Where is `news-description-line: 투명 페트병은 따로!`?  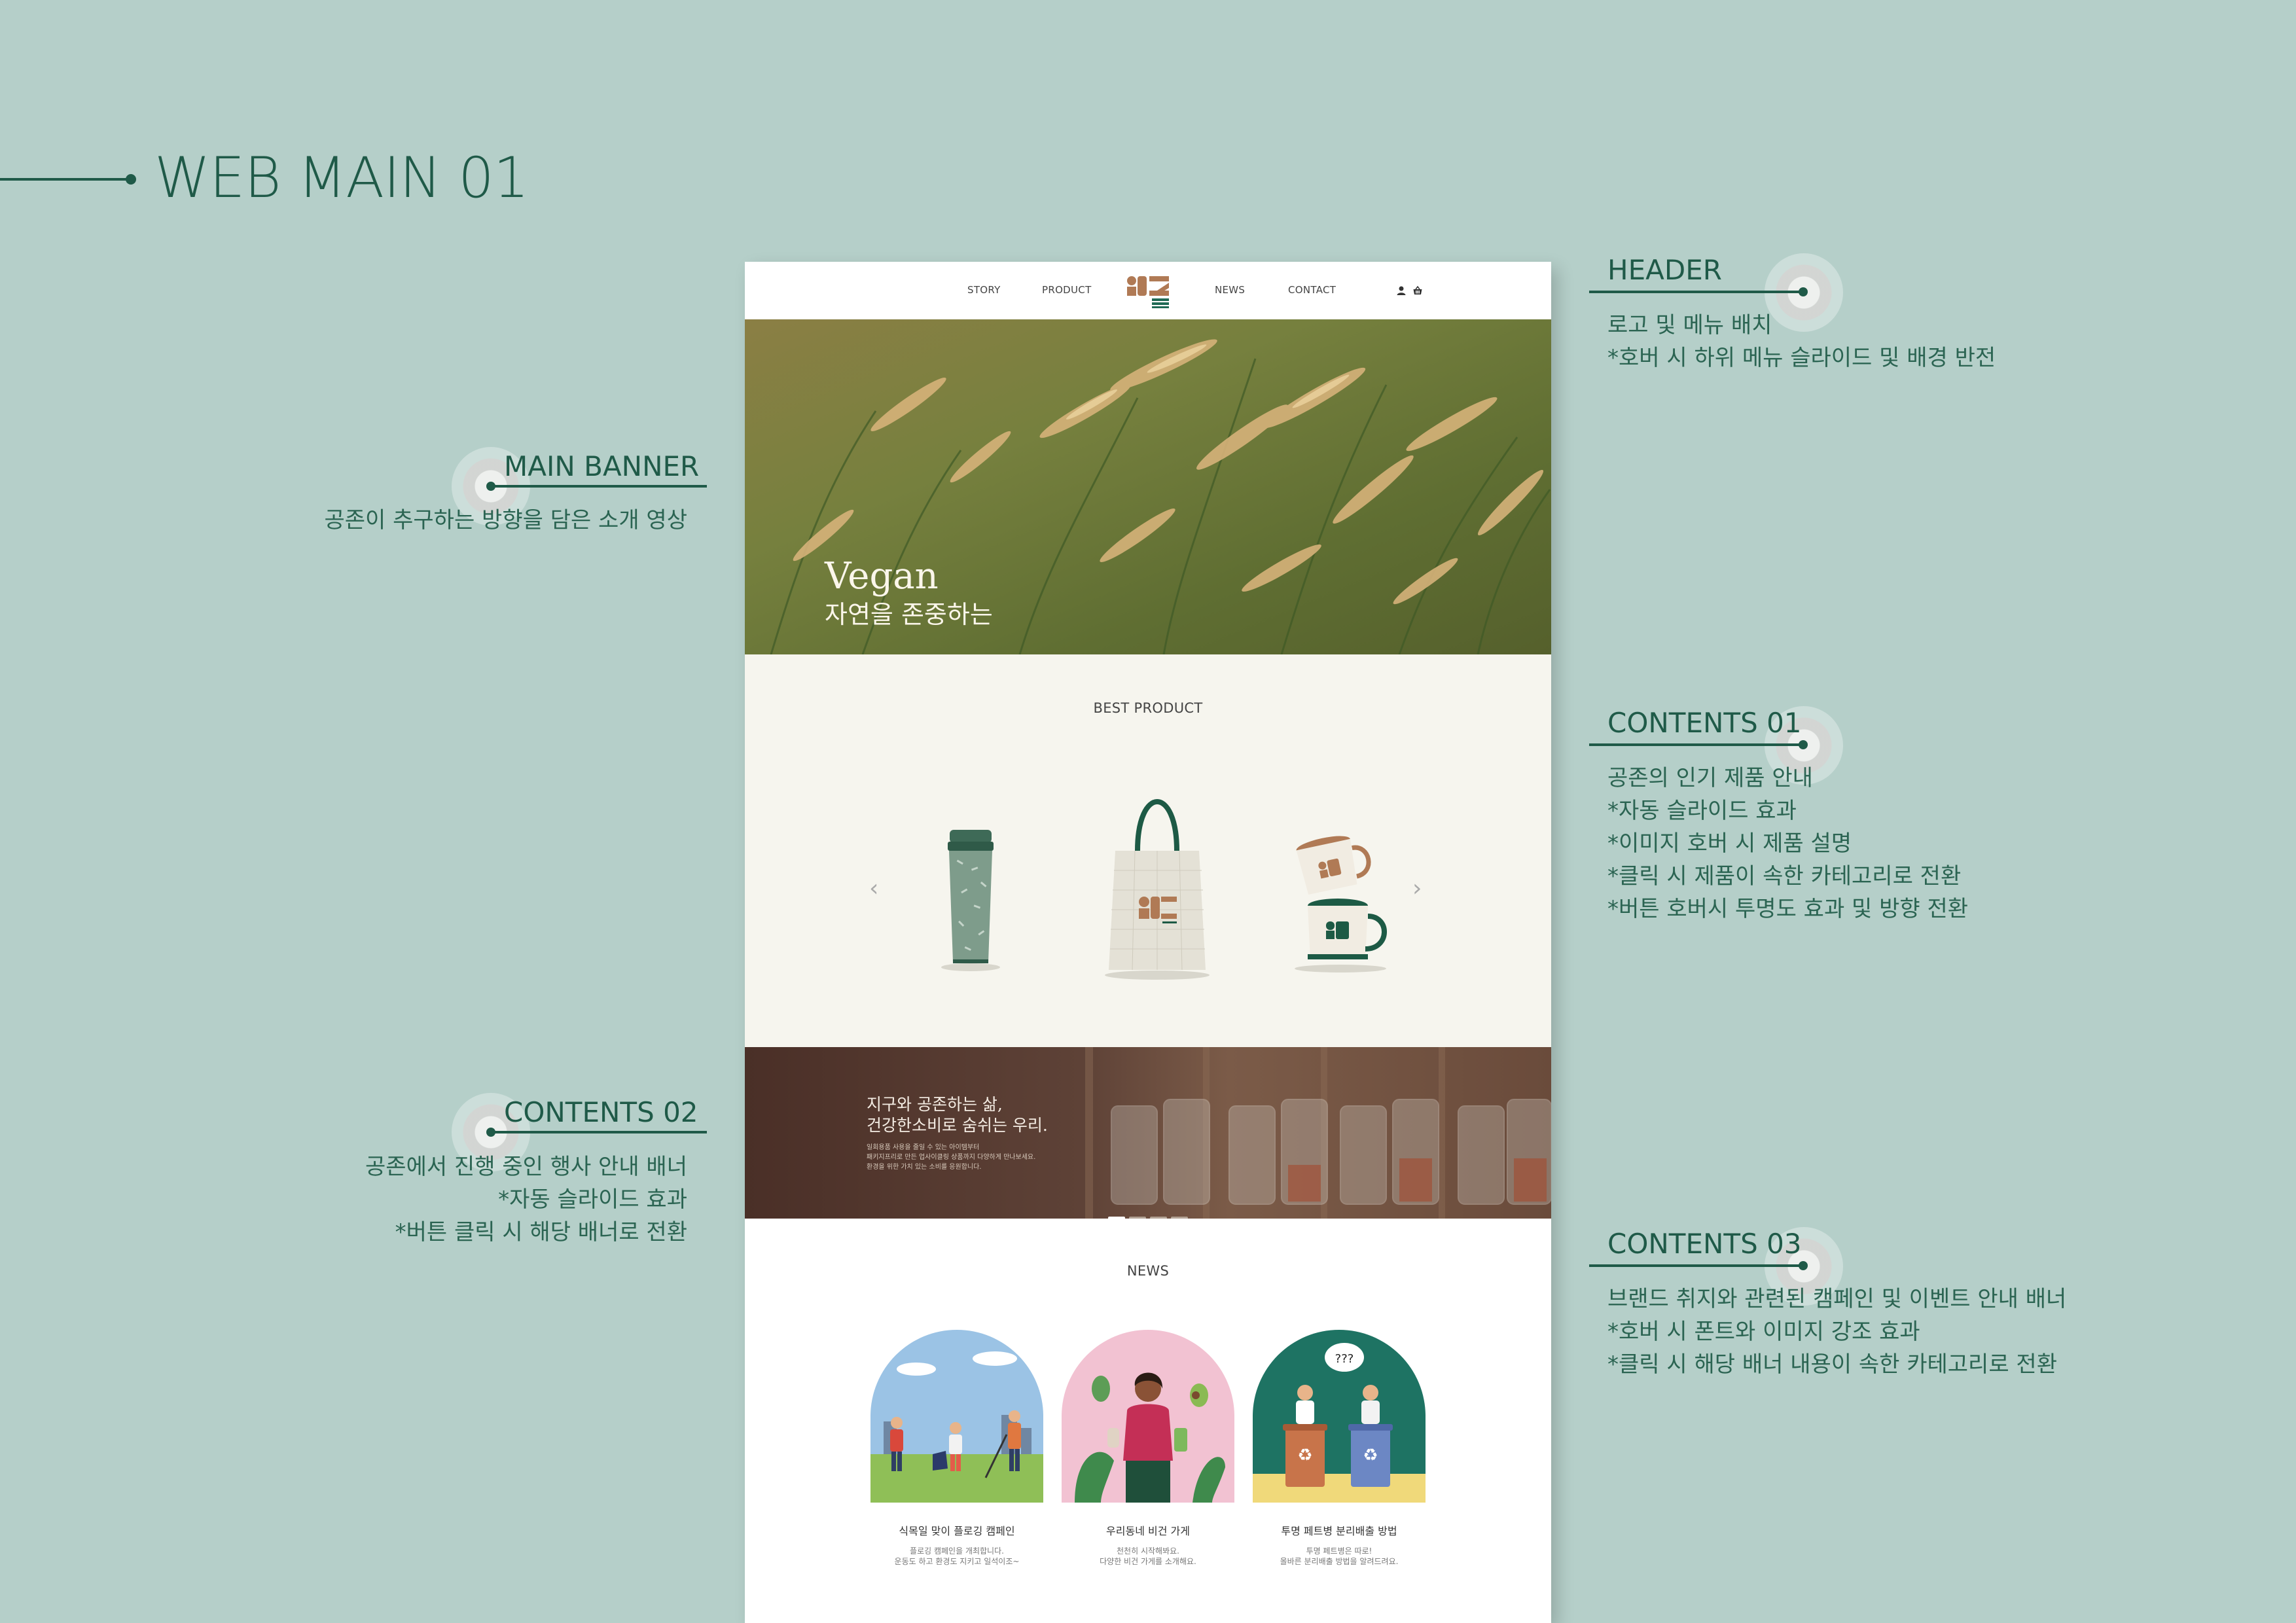 news-description-line: 투명 페트병은 따로! is located at coordinates (1339, 1551).